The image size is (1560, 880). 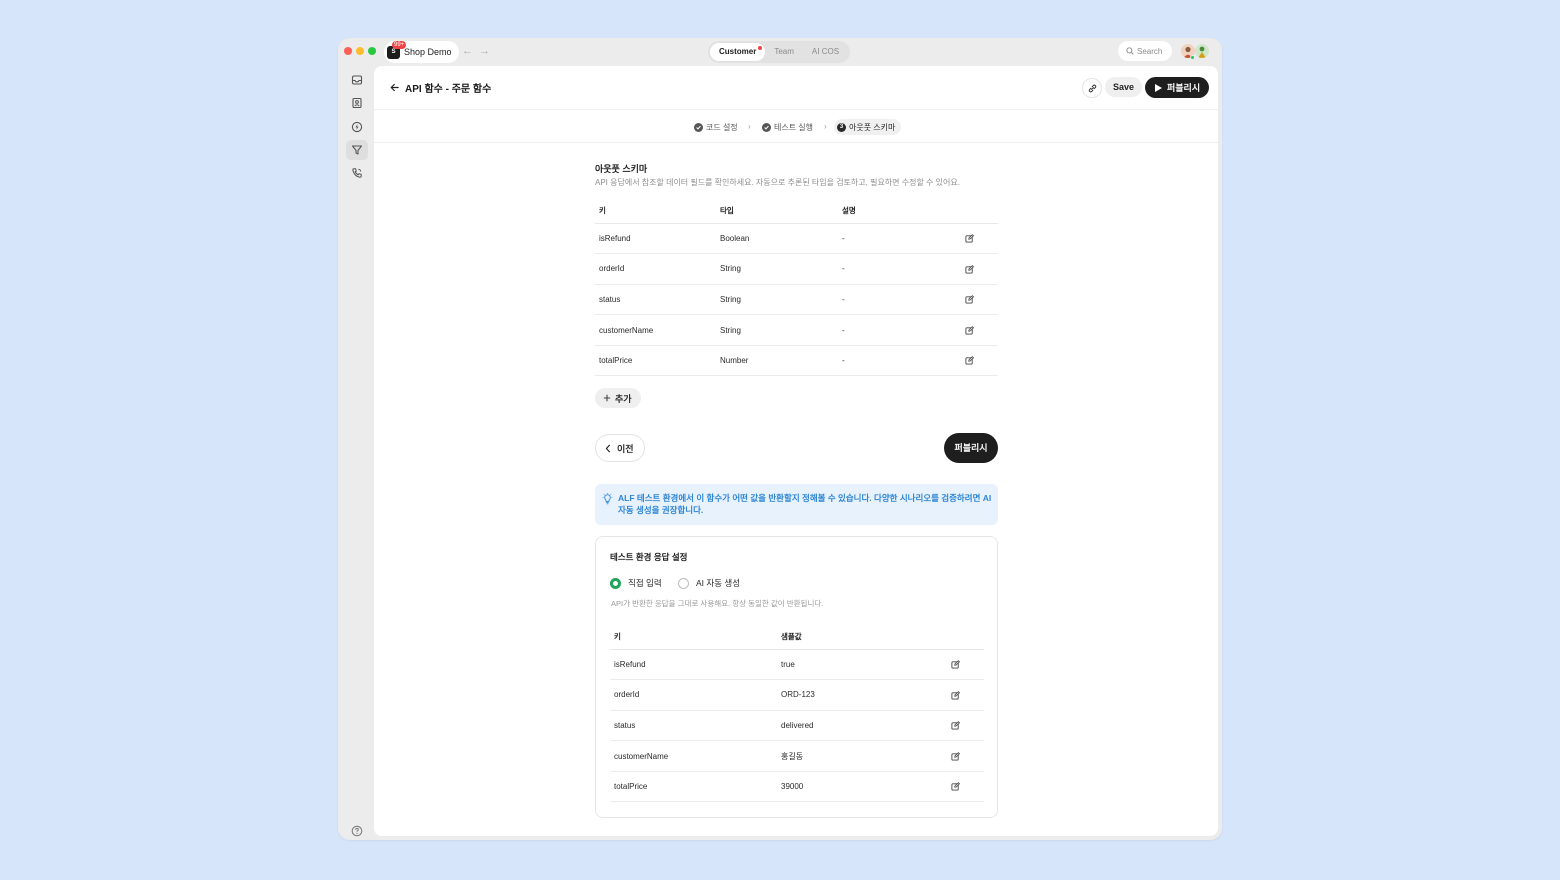 What do you see at coordinates (484, 51) in the screenshot?
I see `forward-arrow-icon: →` at bounding box center [484, 51].